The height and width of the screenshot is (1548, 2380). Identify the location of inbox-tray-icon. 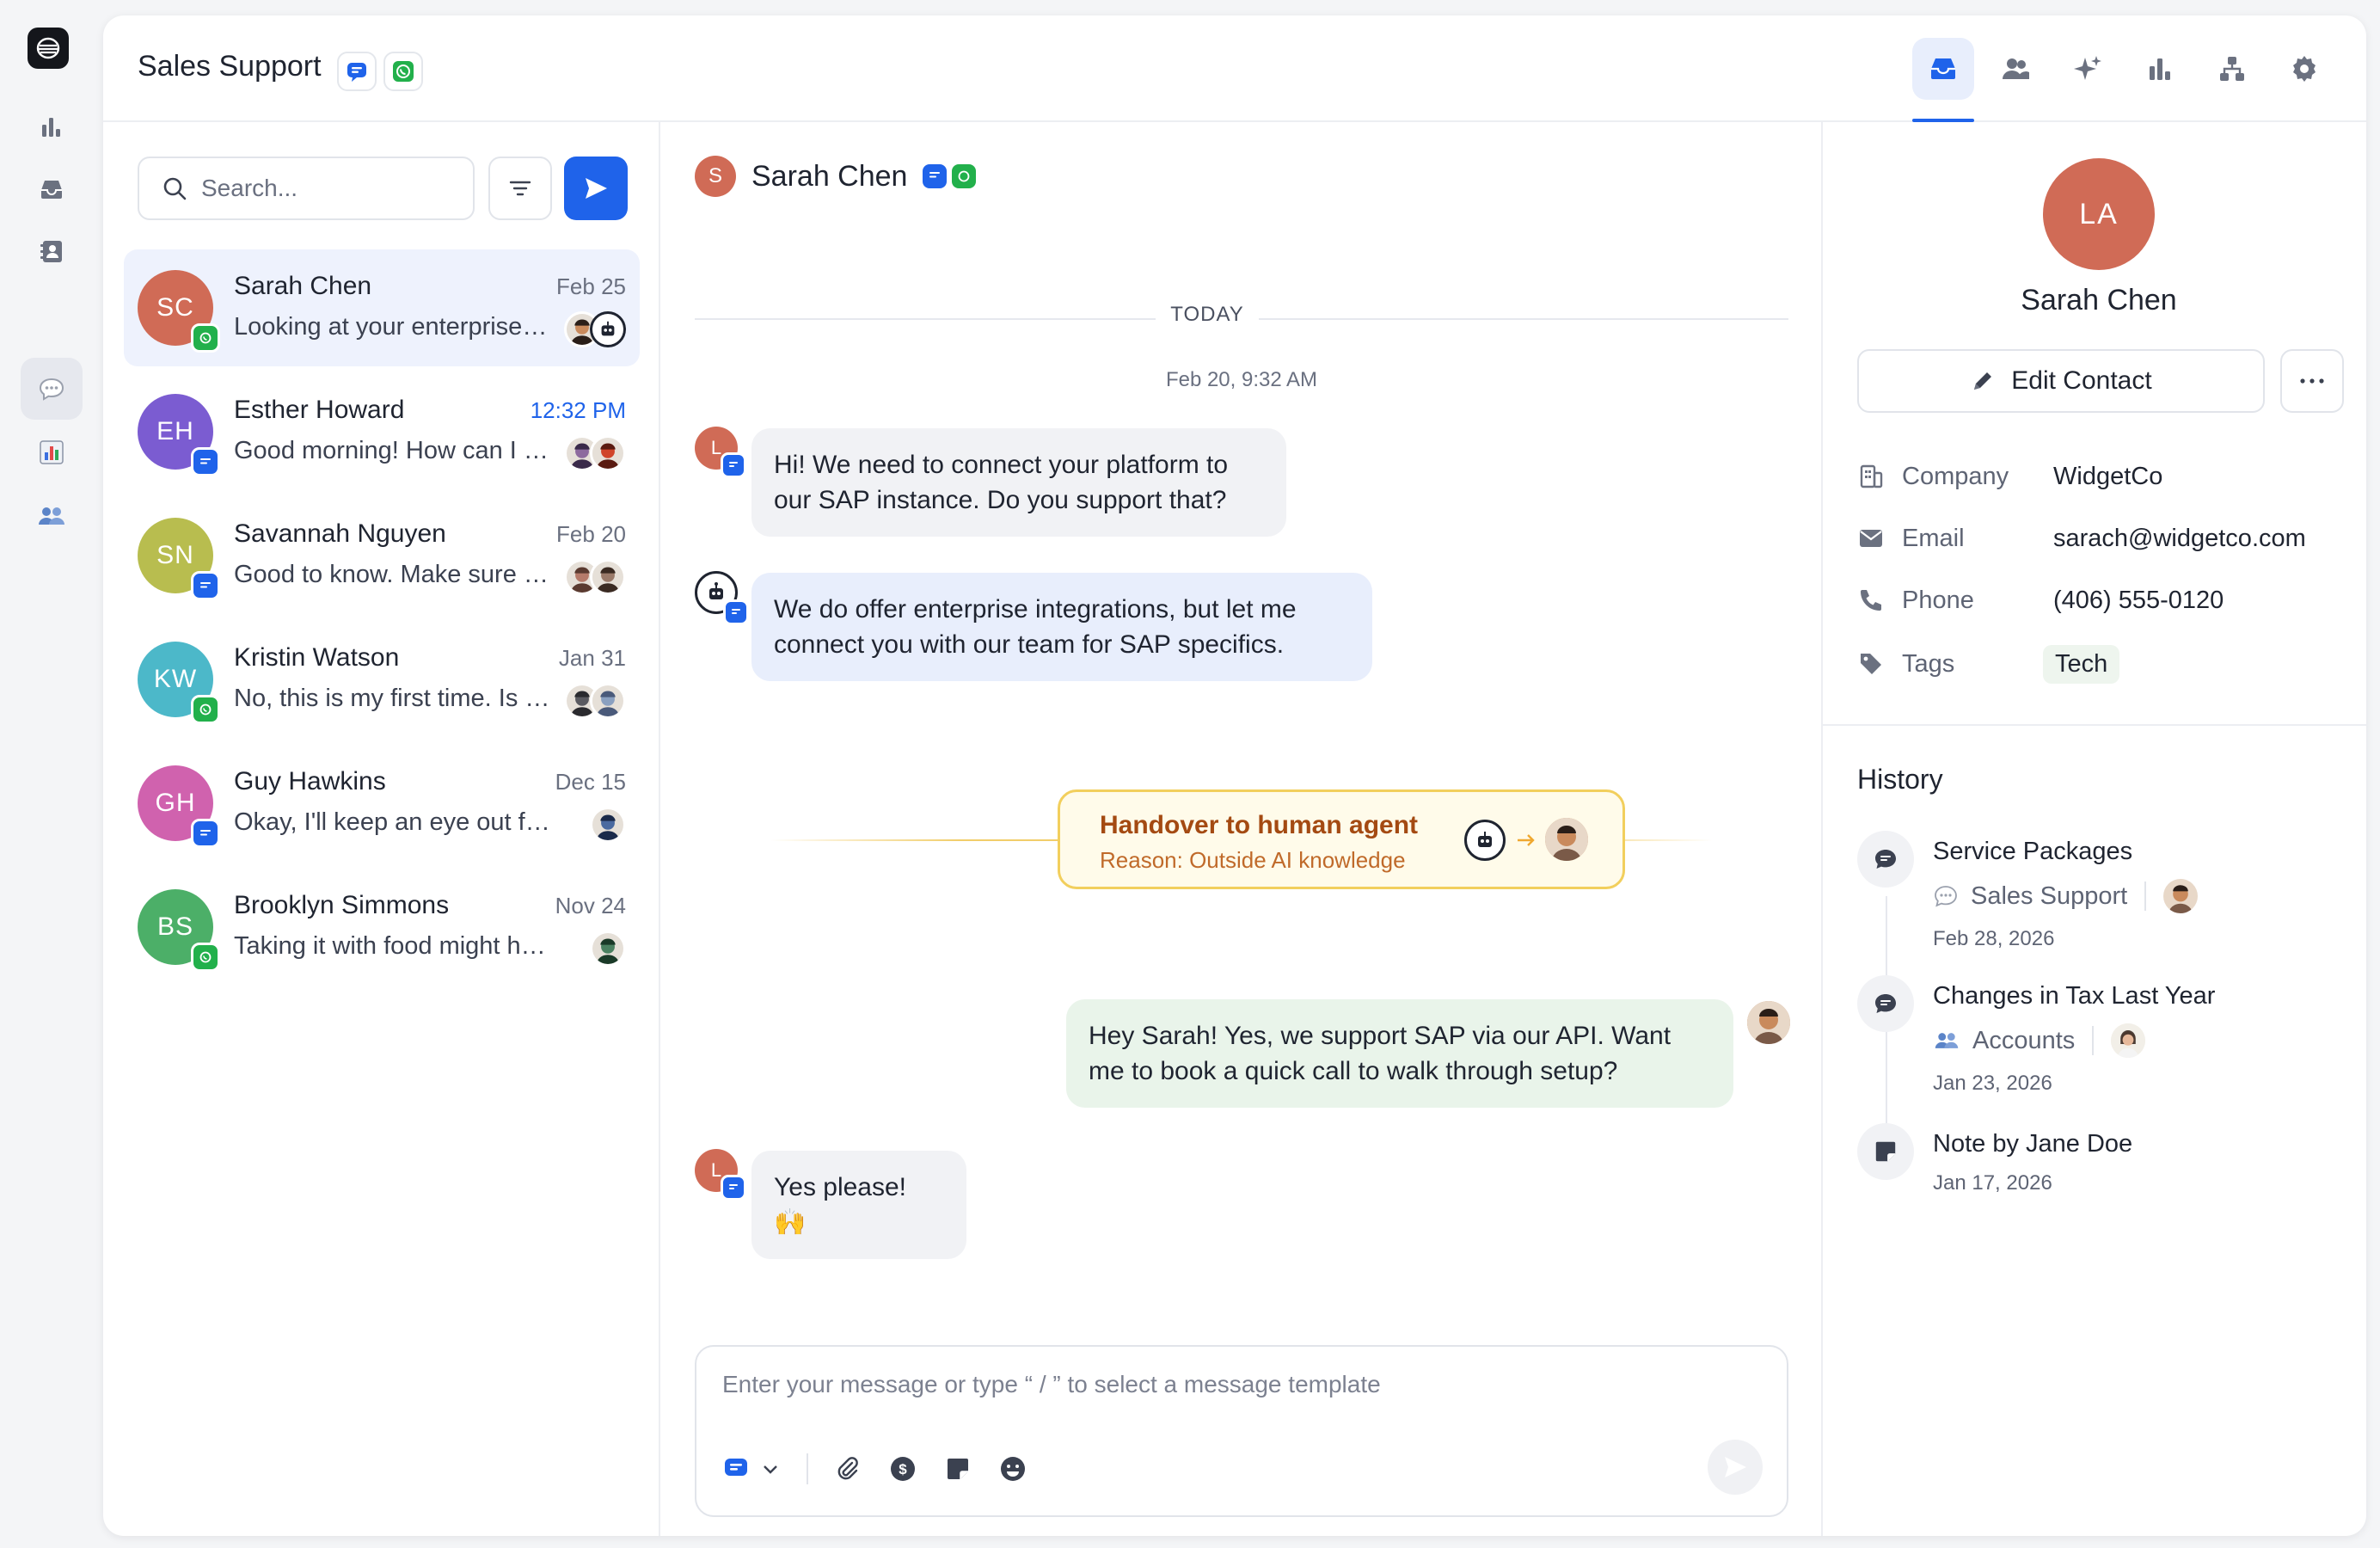
(1943, 68).